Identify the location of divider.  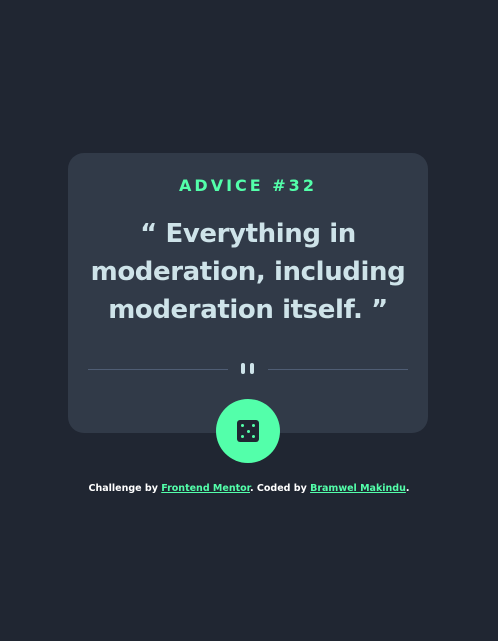
(248, 369).